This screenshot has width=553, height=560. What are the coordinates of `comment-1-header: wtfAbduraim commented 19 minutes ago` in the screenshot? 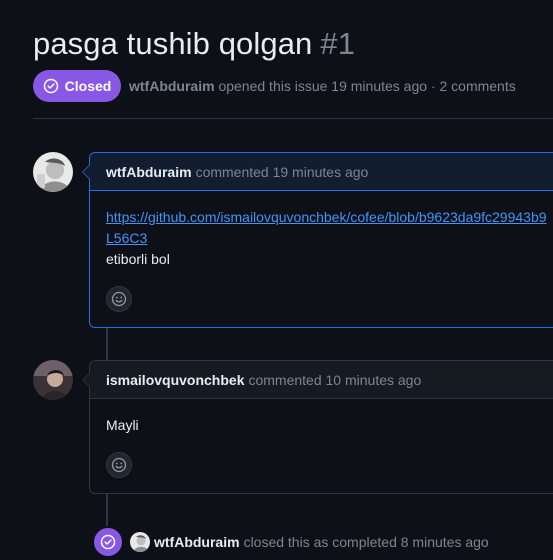 It's located at (321, 172).